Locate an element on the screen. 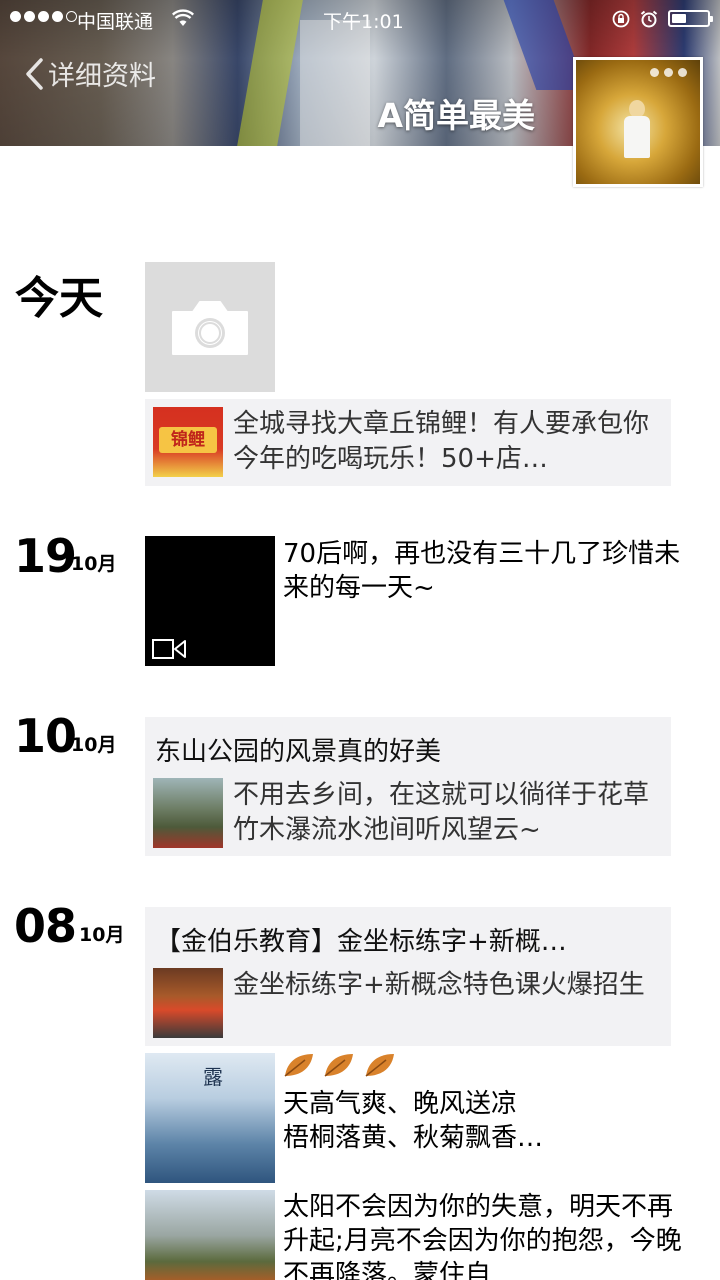 The height and width of the screenshot is (1280, 720). thumbnail-caption: 露 is located at coordinates (213, 1077).